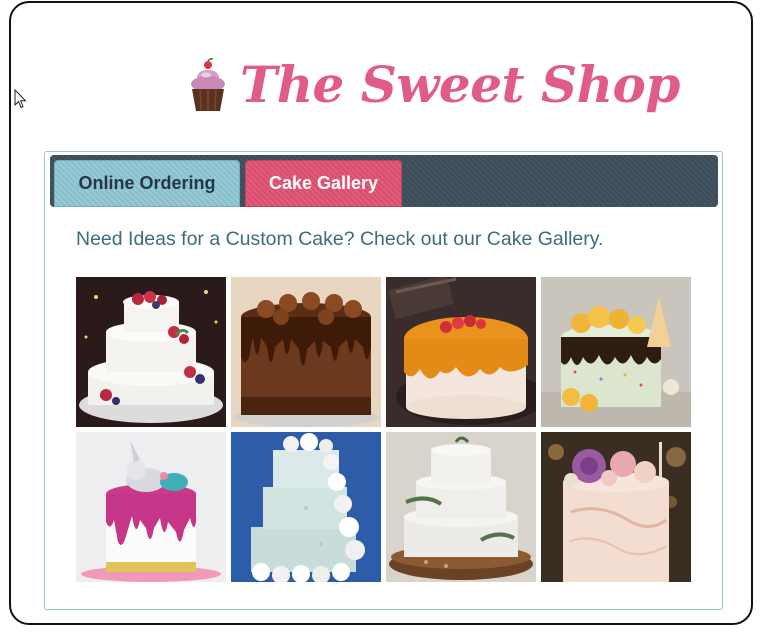  What do you see at coordinates (323, 183) in the screenshot?
I see `tab-cake-gallery: Cake Gallery` at bounding box center [323, 183].